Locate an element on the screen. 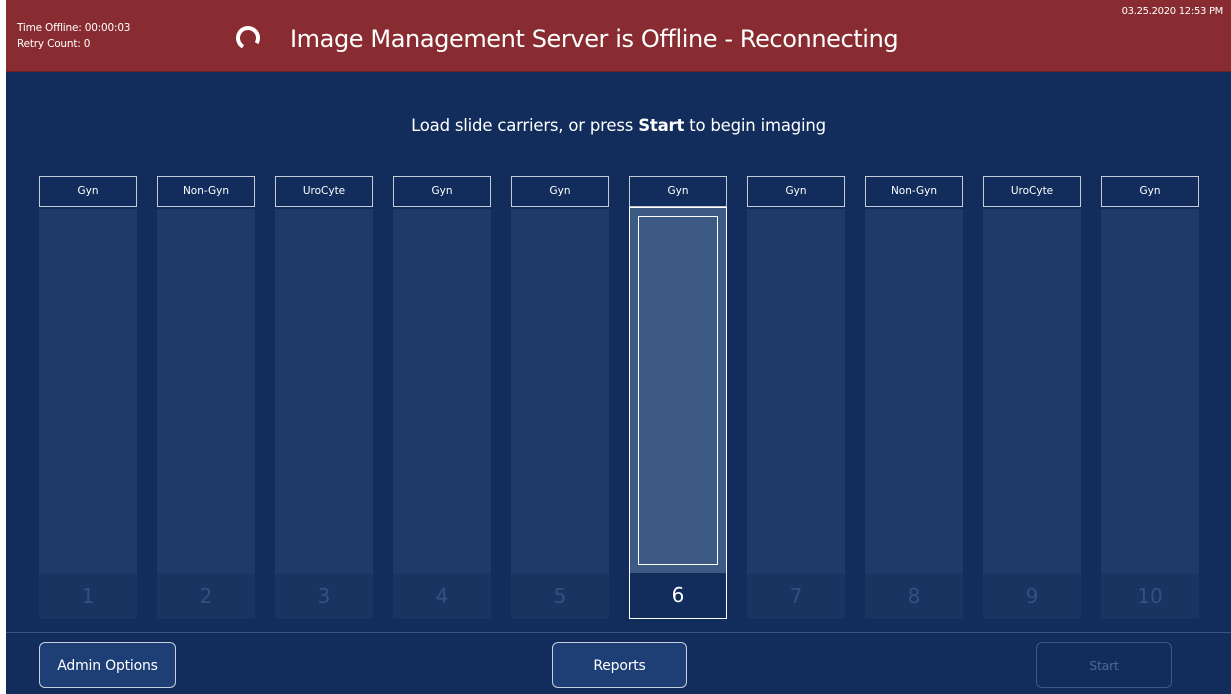 This screenshot has width=1231, height=694. footer-divider is located at coordinates (618, 632).